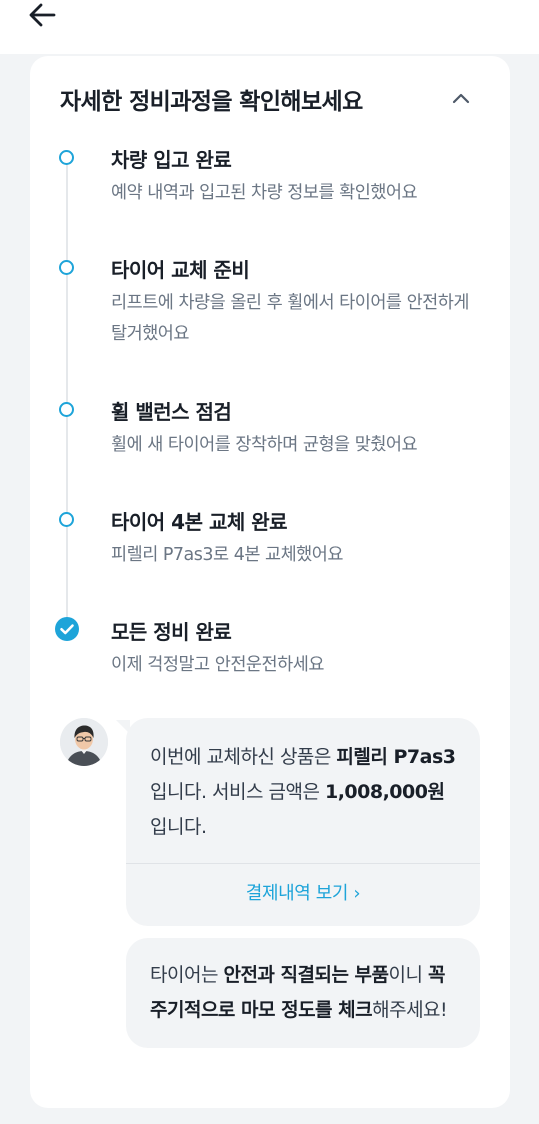 This screenshot has height=1124, width=539. Describe the element at coordinates (171, 632) in the screenshot. I see `step-title: 모든 정비 완료` at that location.